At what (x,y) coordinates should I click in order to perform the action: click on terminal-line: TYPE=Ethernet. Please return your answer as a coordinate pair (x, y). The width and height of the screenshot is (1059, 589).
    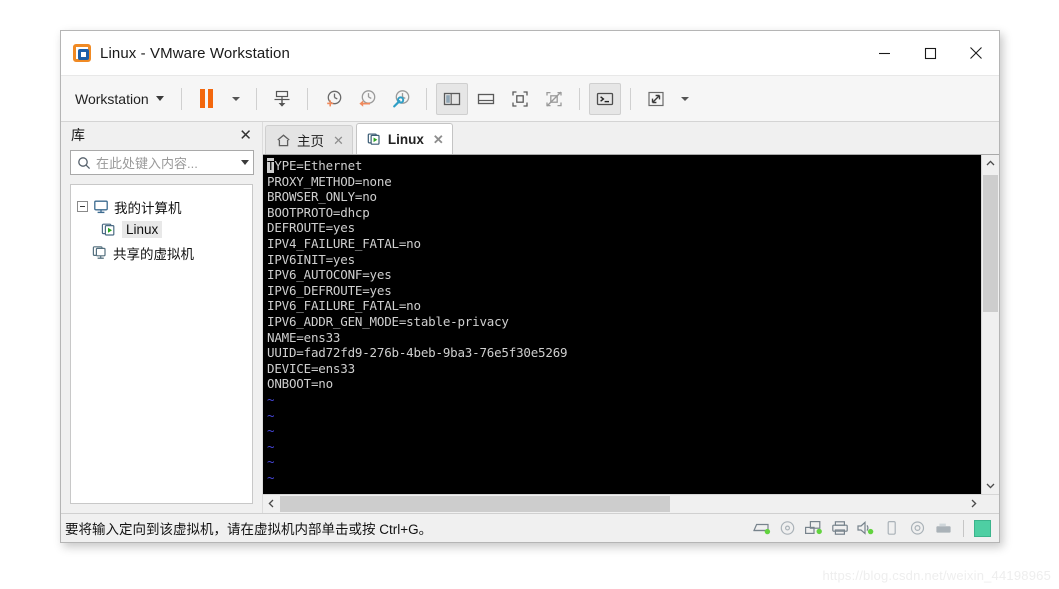
    Looking at the image, I should click on (315, 165).